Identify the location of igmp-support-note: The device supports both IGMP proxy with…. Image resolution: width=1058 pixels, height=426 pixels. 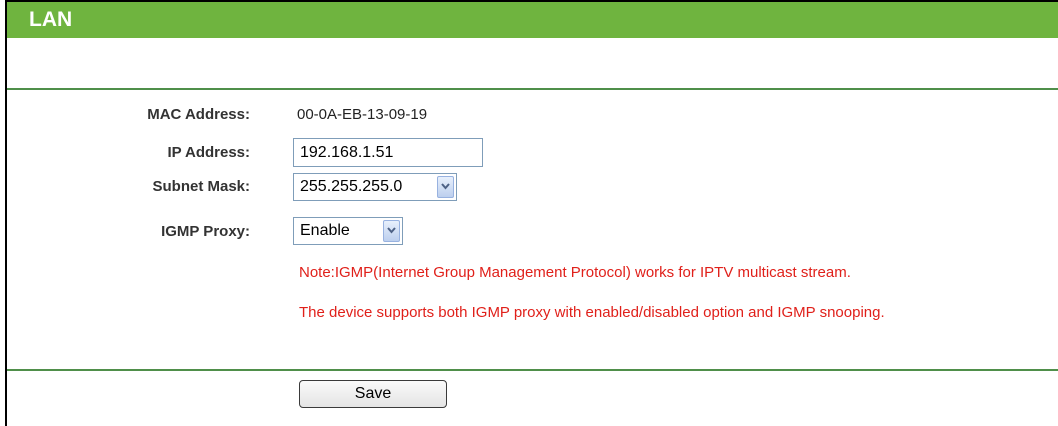
(592, 312).